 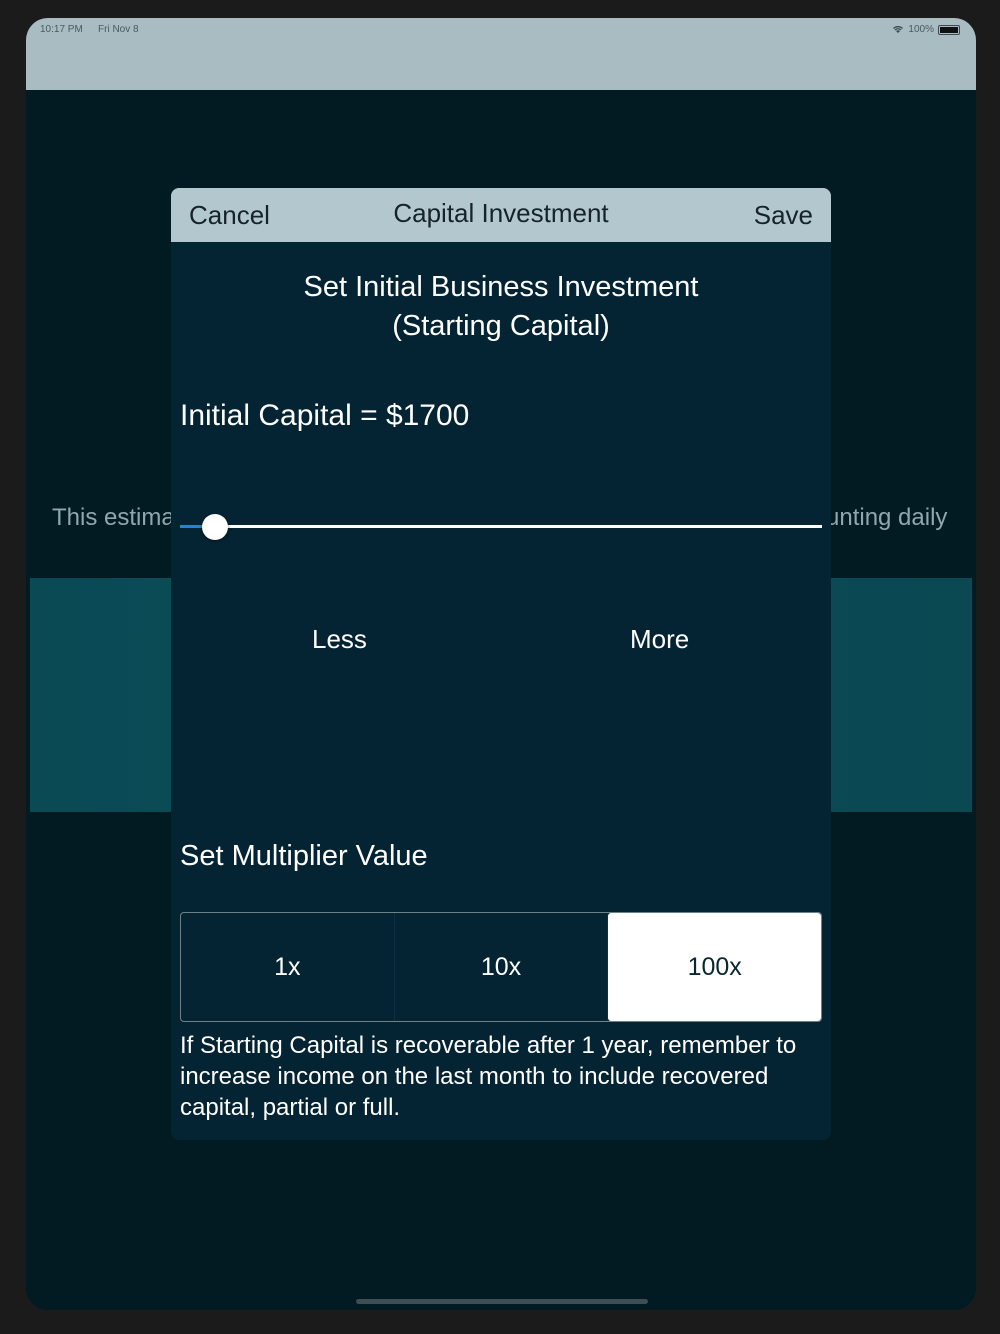 I want to click on heading-line-1: Set Initial Business Investment, so click(x=501, y=287).